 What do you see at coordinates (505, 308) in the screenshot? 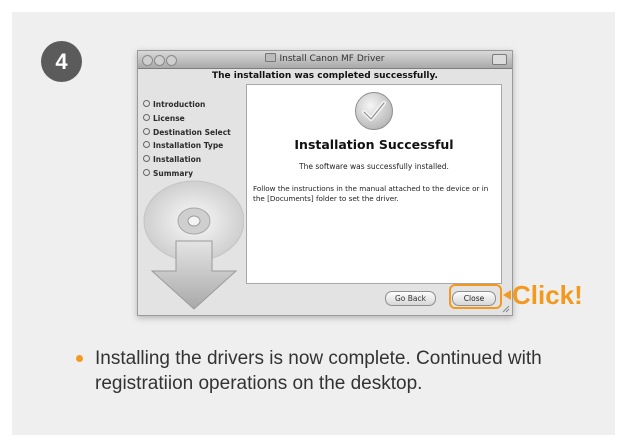
I see `resize-grip-icon` at bounding box center [505, 308].